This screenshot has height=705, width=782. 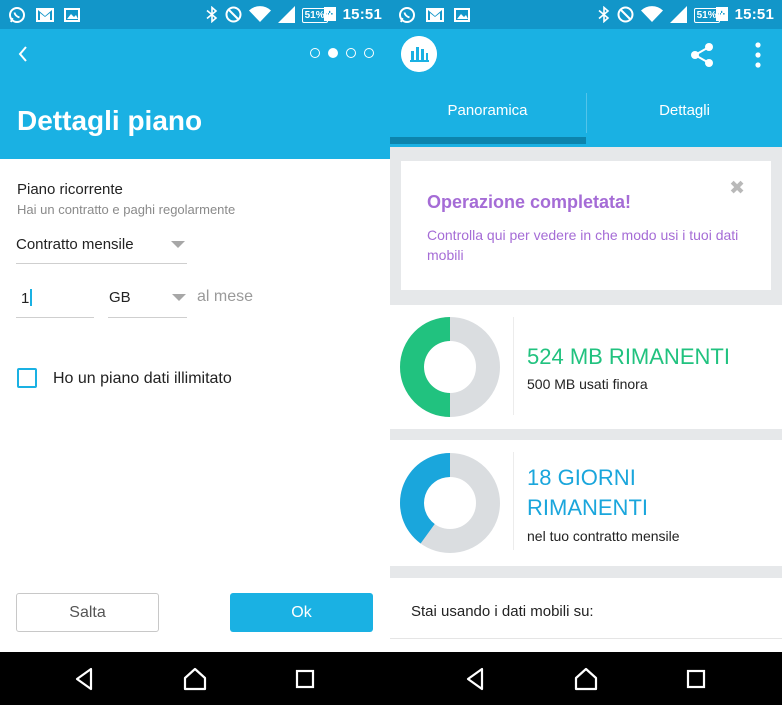 What do you see at coordinates (450, 503) in the screenshot?
I see `days-elapsed-donut` at bounding box center [450, 503].